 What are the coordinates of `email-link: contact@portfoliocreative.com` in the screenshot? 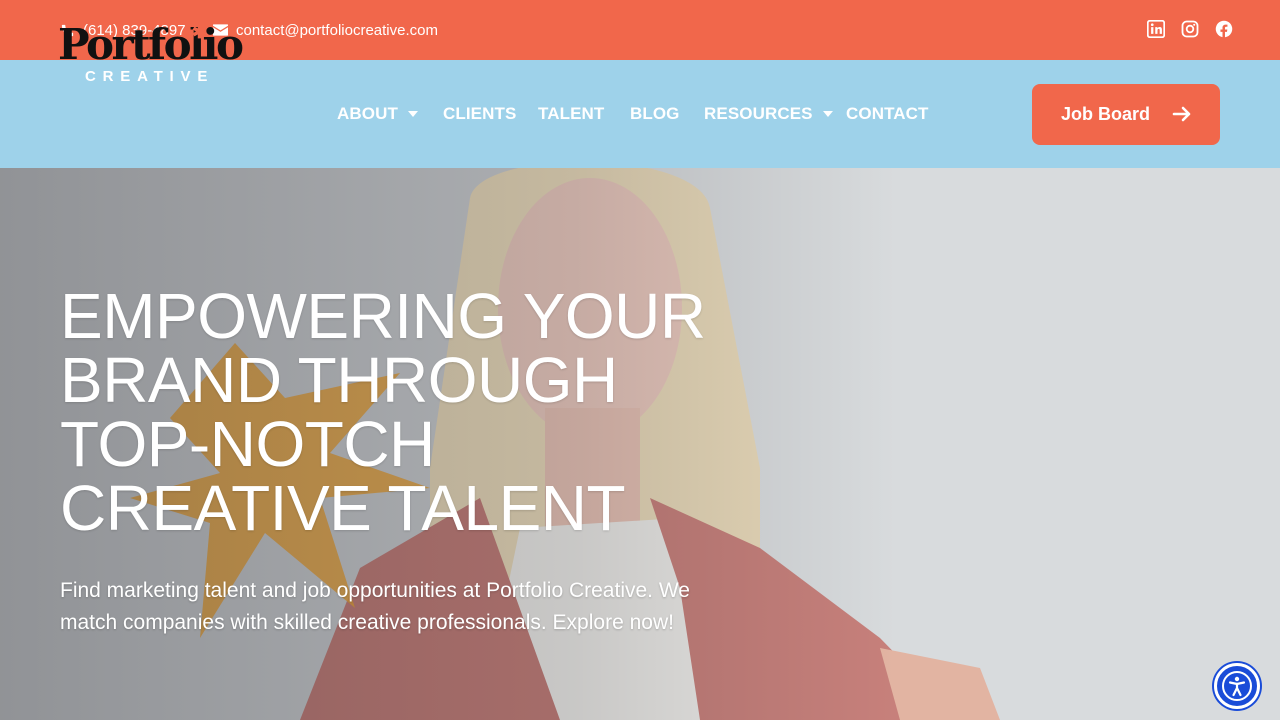 It's located at (325, 30).